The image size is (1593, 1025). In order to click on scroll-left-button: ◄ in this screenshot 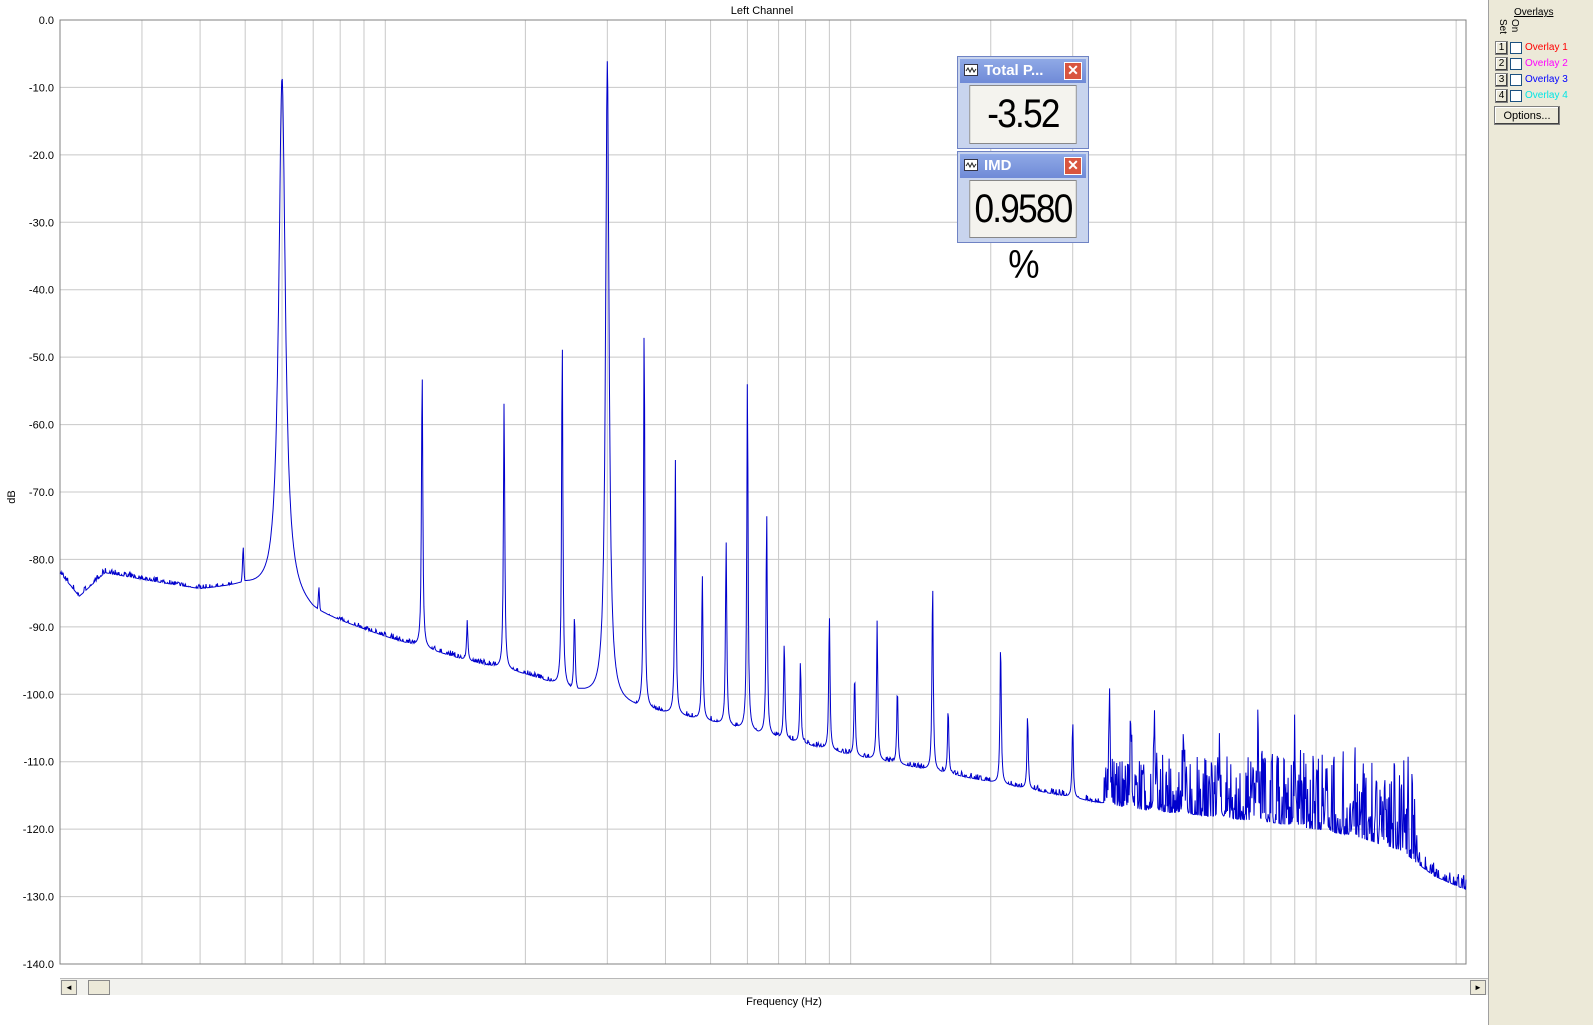, I will do `click(69, 987)`.